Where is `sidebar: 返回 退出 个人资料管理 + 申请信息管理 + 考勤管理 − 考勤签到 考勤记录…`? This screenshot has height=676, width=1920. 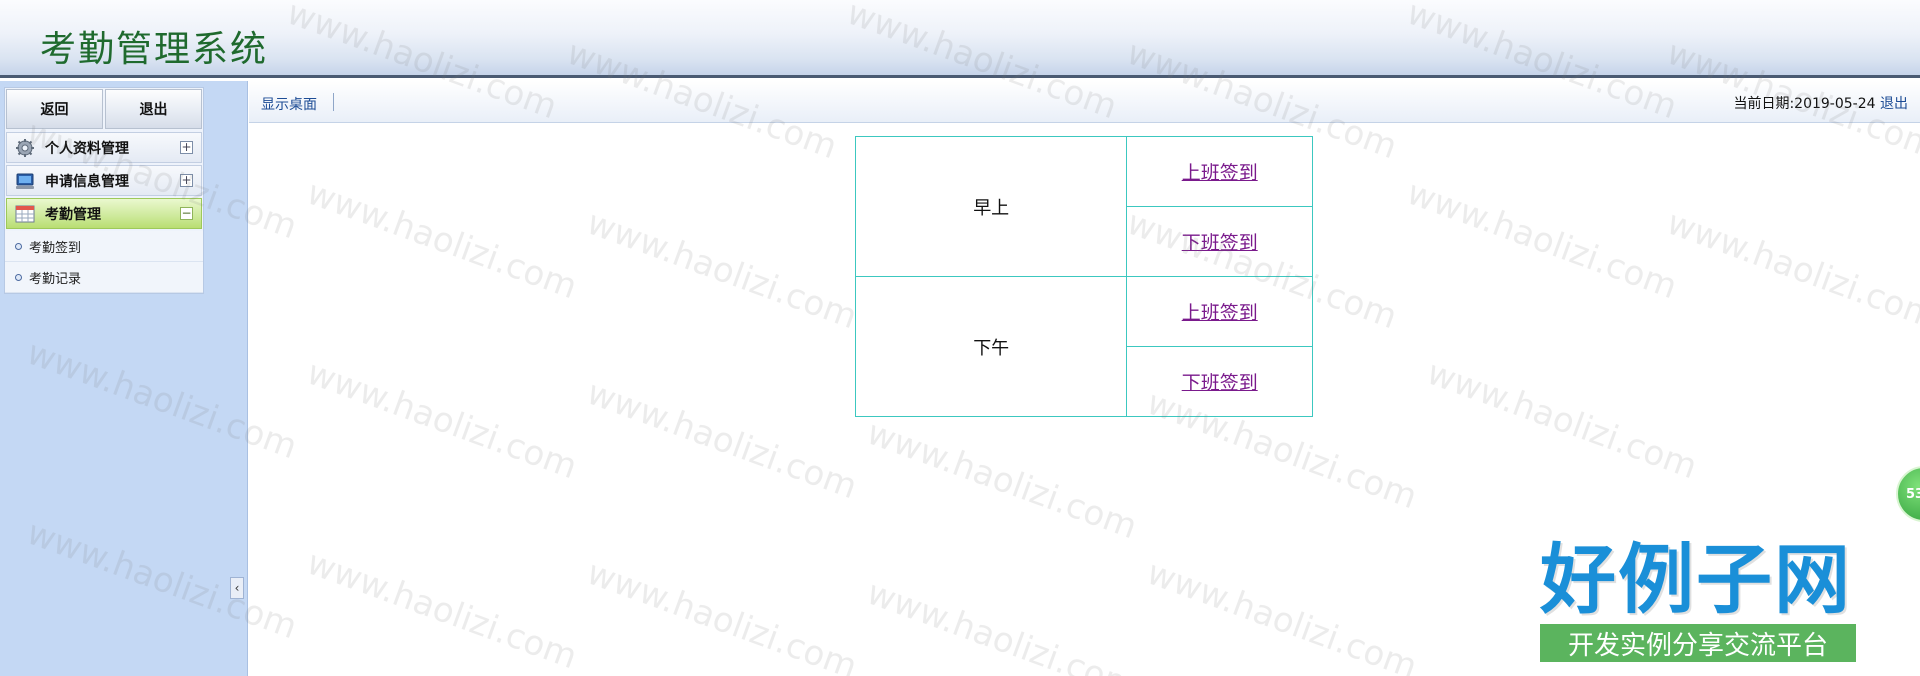
sidebar: 返回 退出 个人资料管理 + 申请信息管理 + 考勤管理 − 考勤签到 考勤记录… is located at coordinates (124, 378).